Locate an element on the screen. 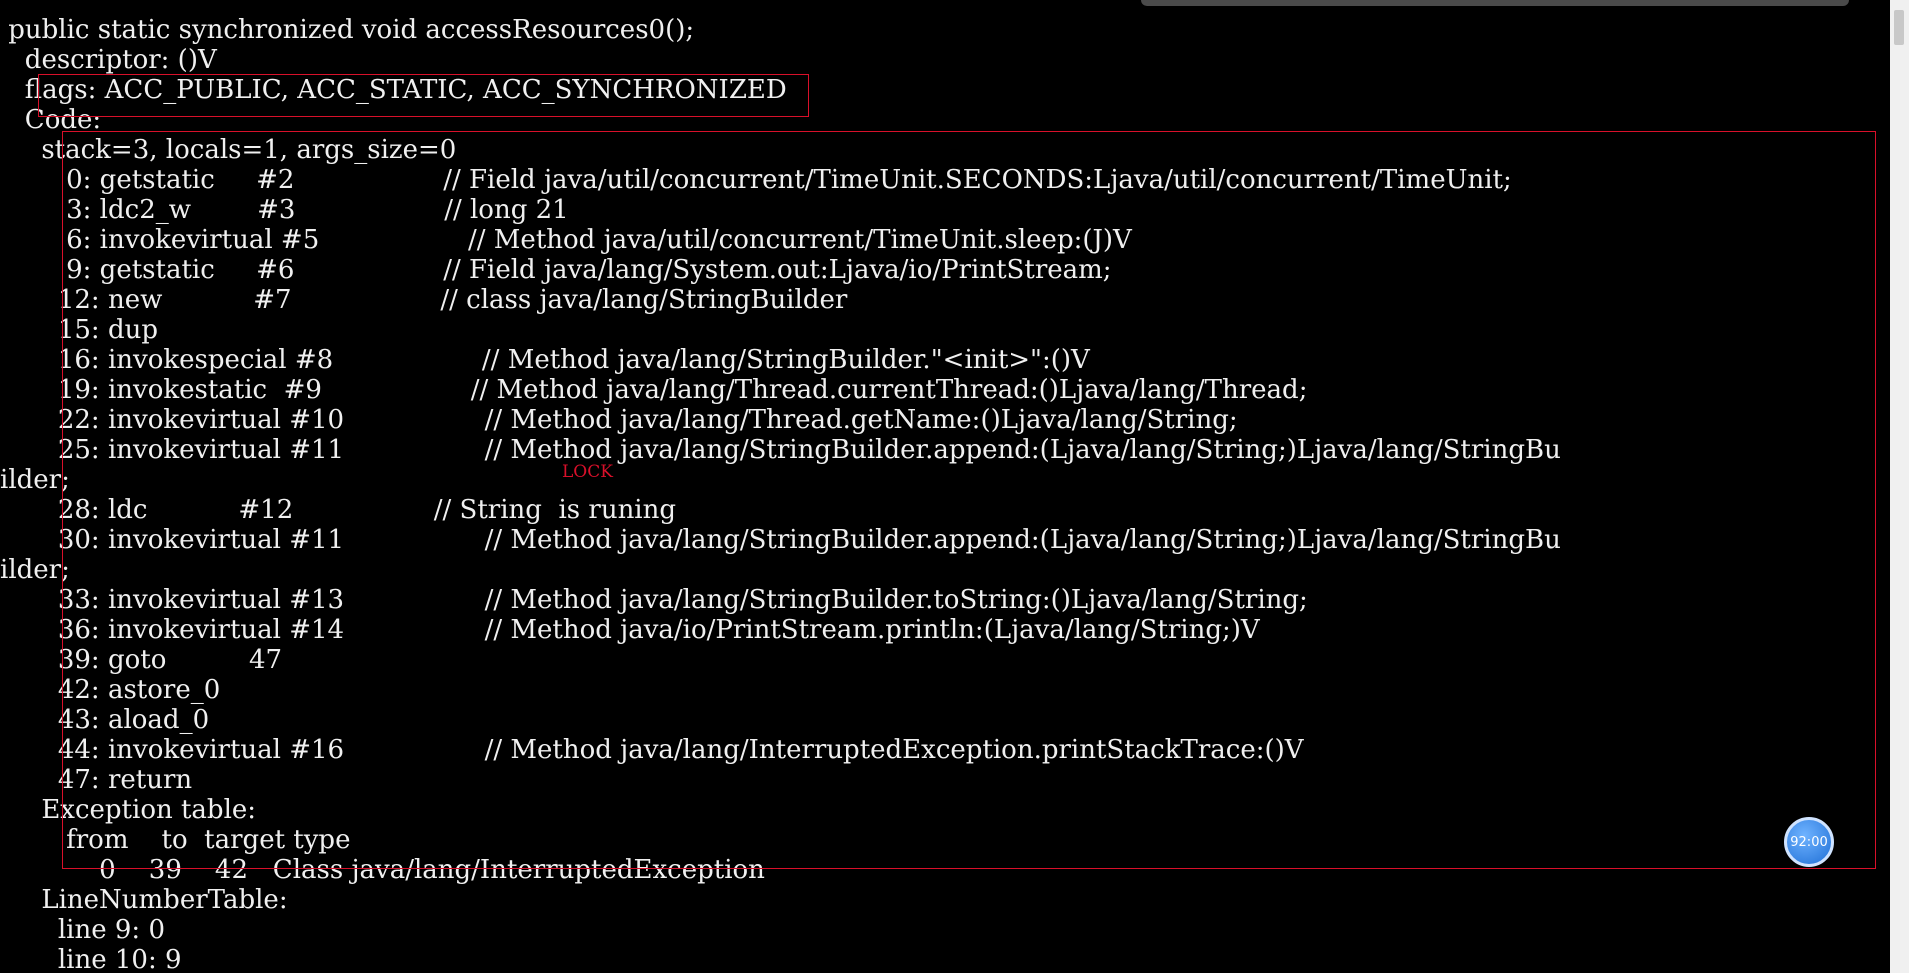  code-line: line 10: 9 is located at coordinates (91, 959).